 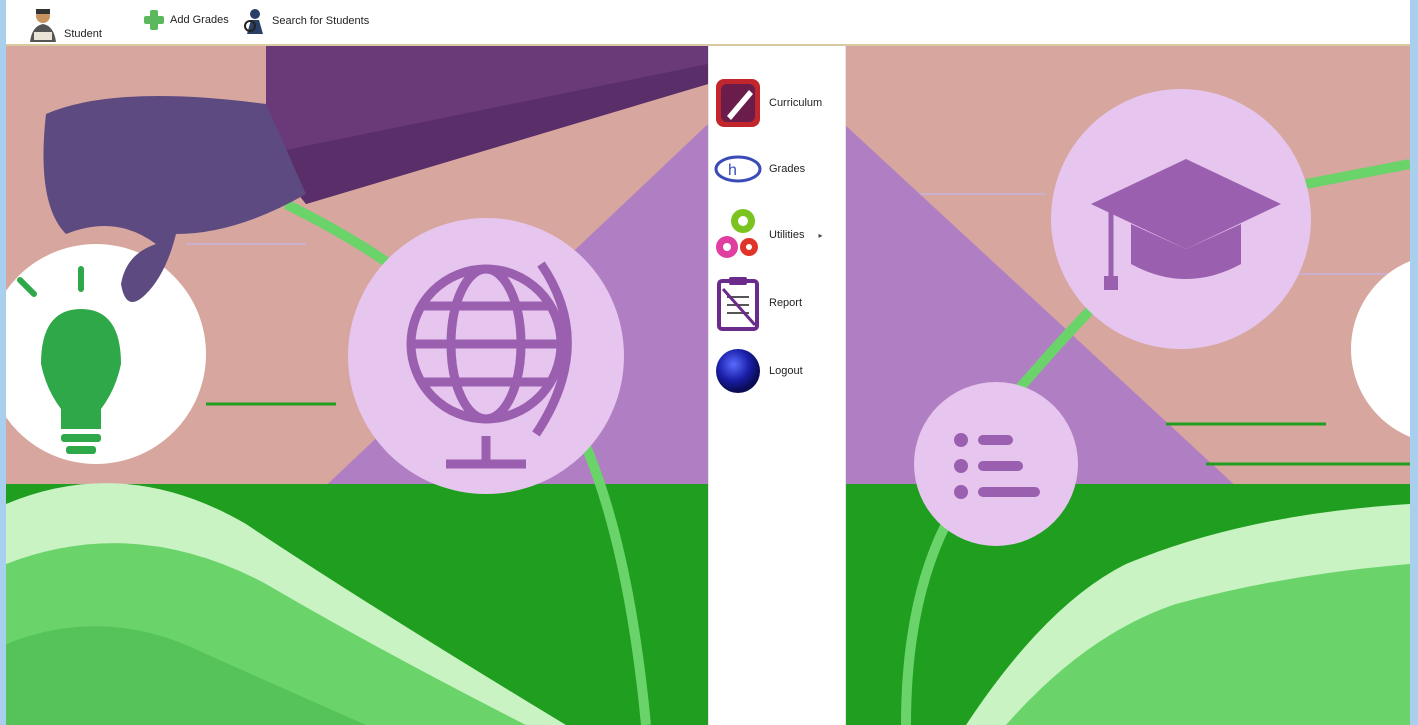 I want to click on search-students-label: Search for Students, so click(x=321, y=21).